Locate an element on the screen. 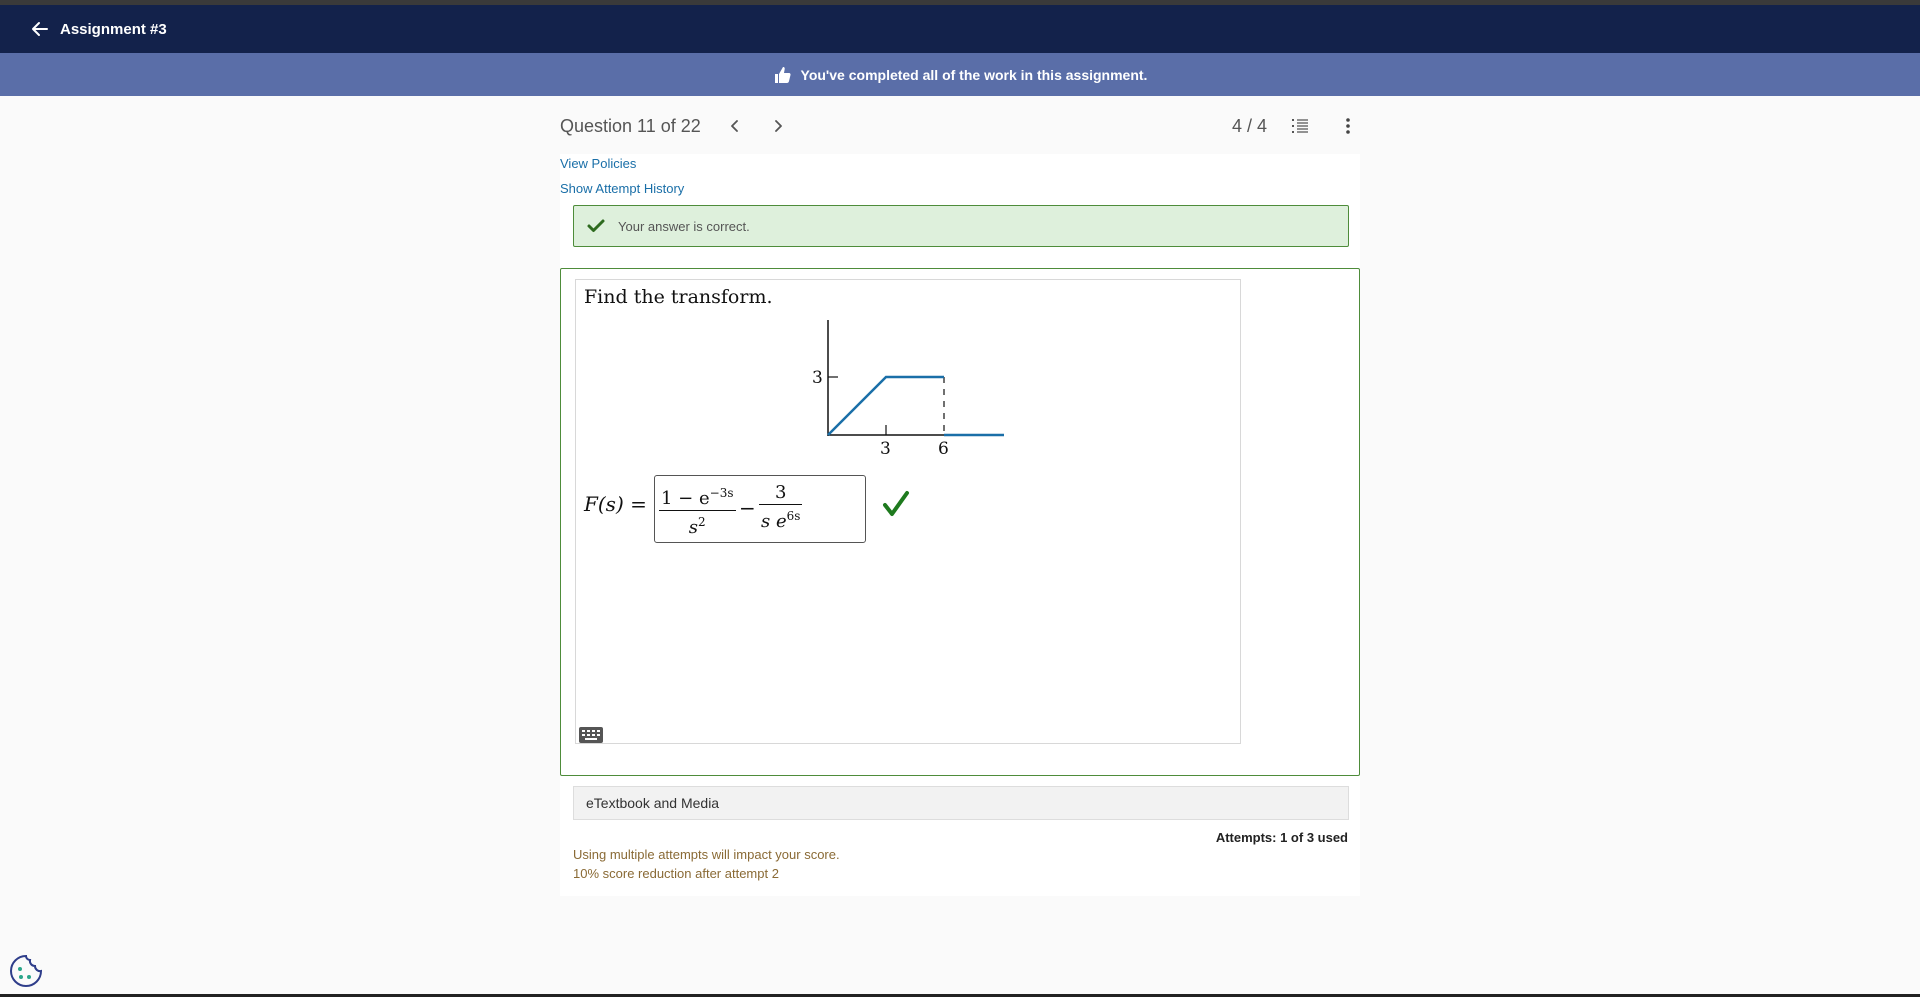 The width and height of the screenshot is (1920, 997). feedback-text: Your answer is correct. is located at coordinates (684, 226).